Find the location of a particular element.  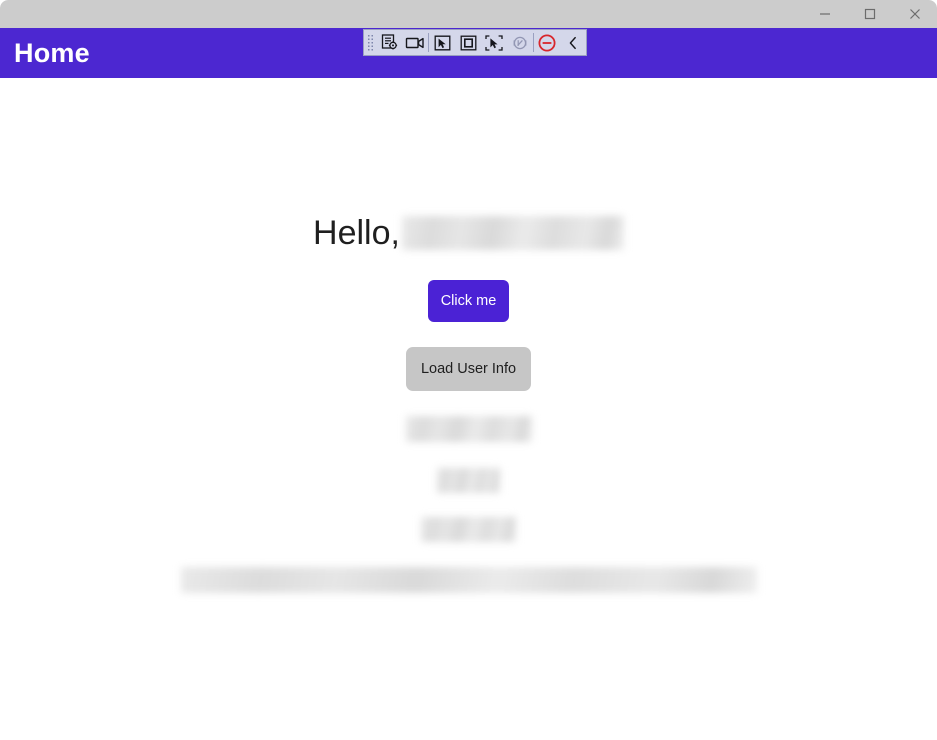

page-title: Home is located at coordinates (52, 52).